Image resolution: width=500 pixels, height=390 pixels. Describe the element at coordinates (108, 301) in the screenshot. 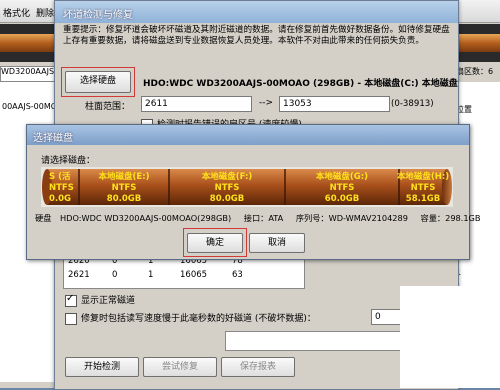

I see `show-normal-label: 显示正常磁道` at that location.